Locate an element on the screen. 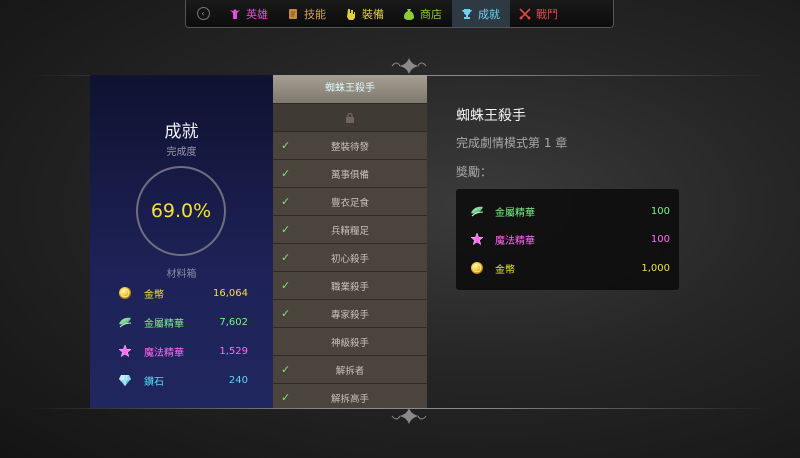 Image resolution: width=800 pixels, height=458 pixels. material-label: 魔法精華 is located at coordinates (164, 353).